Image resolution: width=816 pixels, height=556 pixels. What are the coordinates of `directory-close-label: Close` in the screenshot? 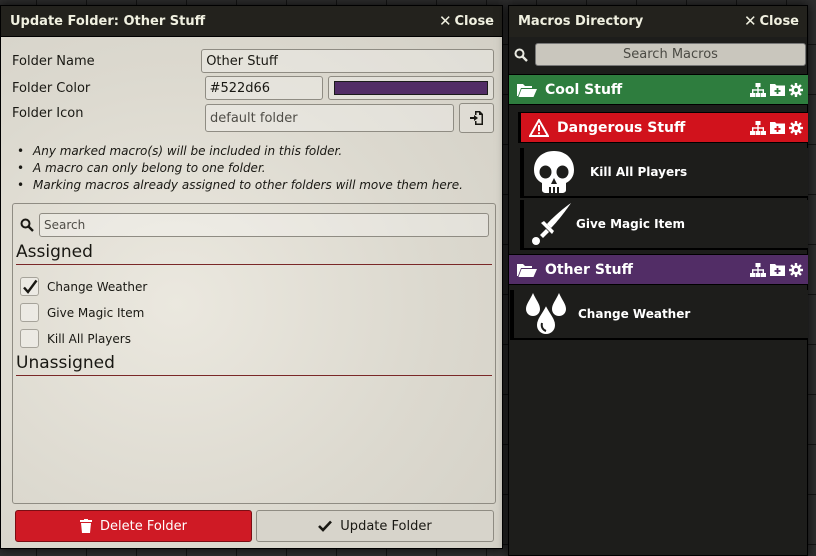 It's located at (779, 21).